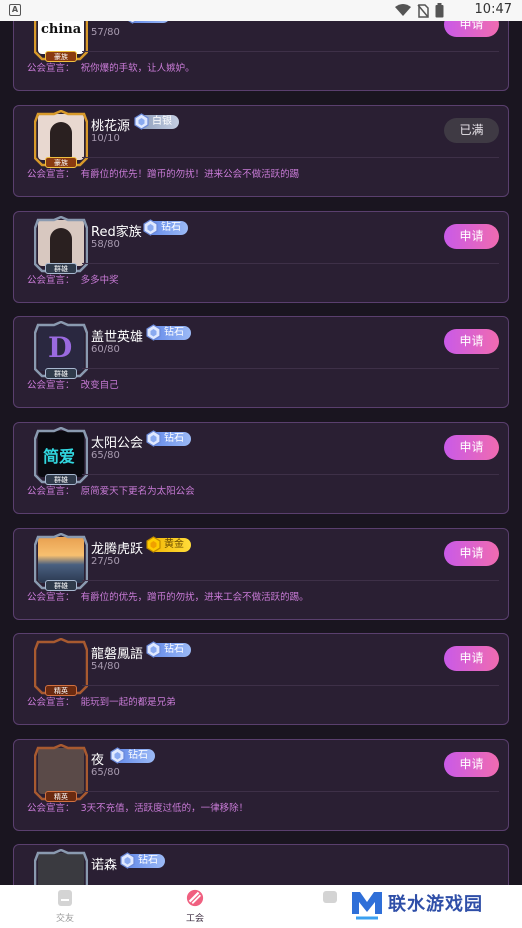 This screenshot has width=522, height=928. I want to click on tab-label: 交友, so click(64, 919).